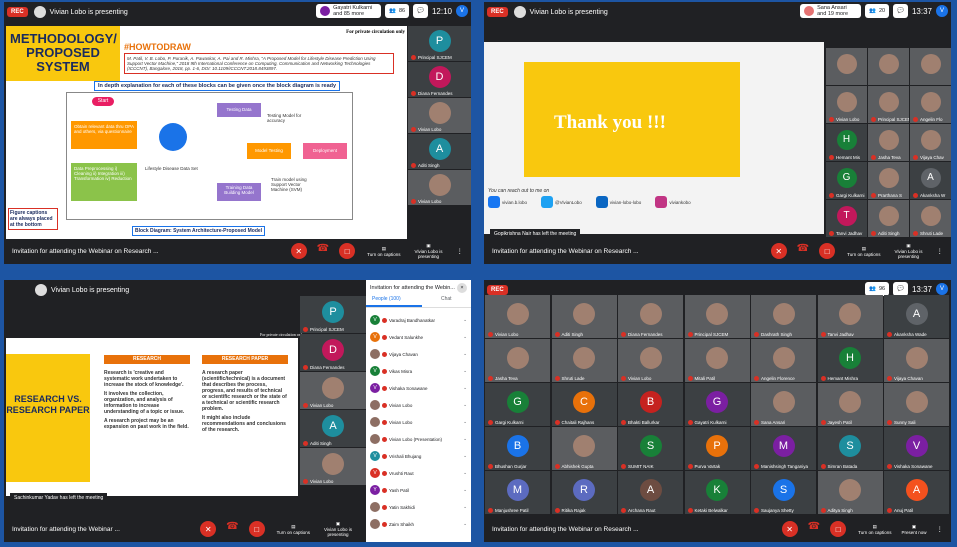 Image resolution: width=957 pixels, height=547 pixels. Describe the element at coordinates (333, 428) in the screenshot. I see `participant-tile: A Aditi Singh` at that location.